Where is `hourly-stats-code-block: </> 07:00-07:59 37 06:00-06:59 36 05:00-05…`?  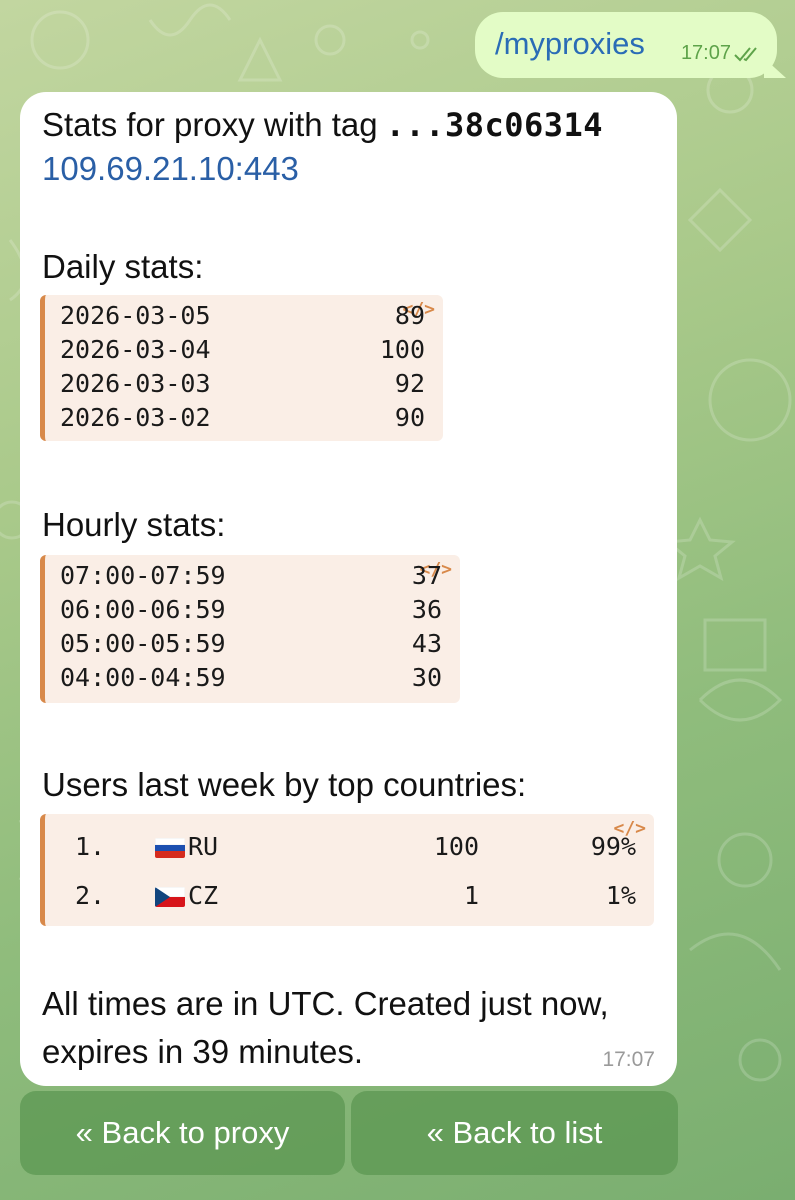 hourly-stats-code-block: </> 07:00-07:59 37 06:00-06:59 36 05:00-05… is located at coordinates (250, 629).